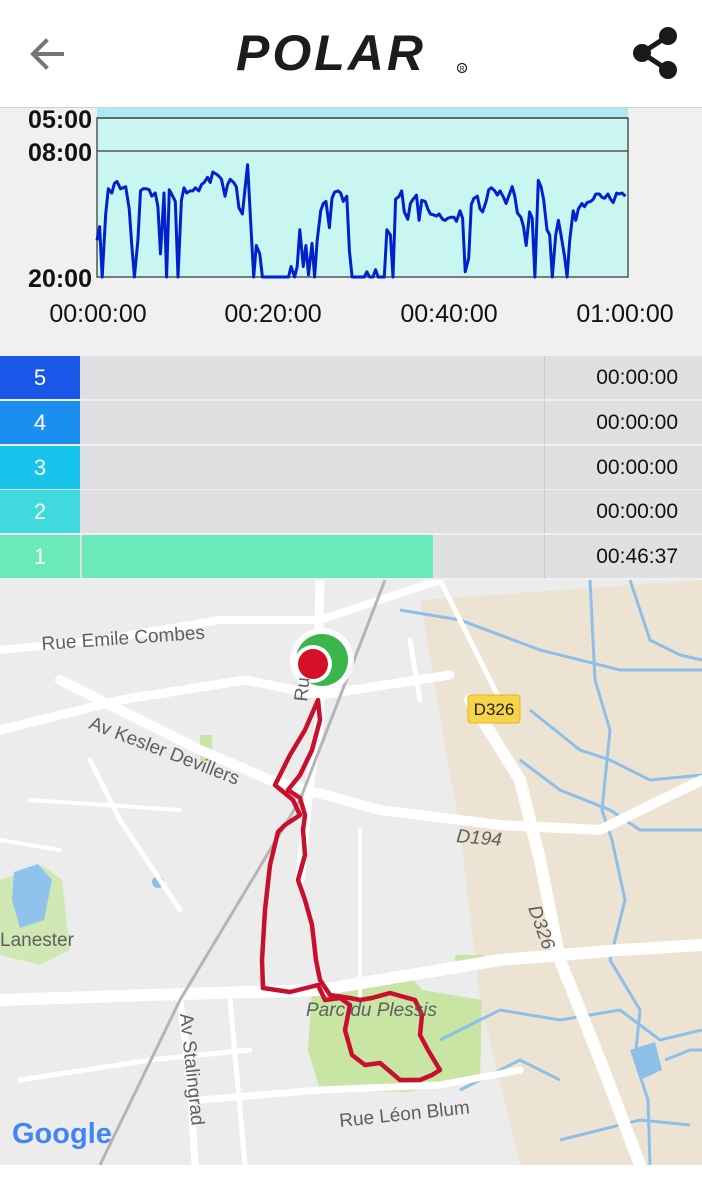 This screenshot has width=702, height=1200. I want to click on zone-row-2: 2 00:00:00, so click(351, 511).